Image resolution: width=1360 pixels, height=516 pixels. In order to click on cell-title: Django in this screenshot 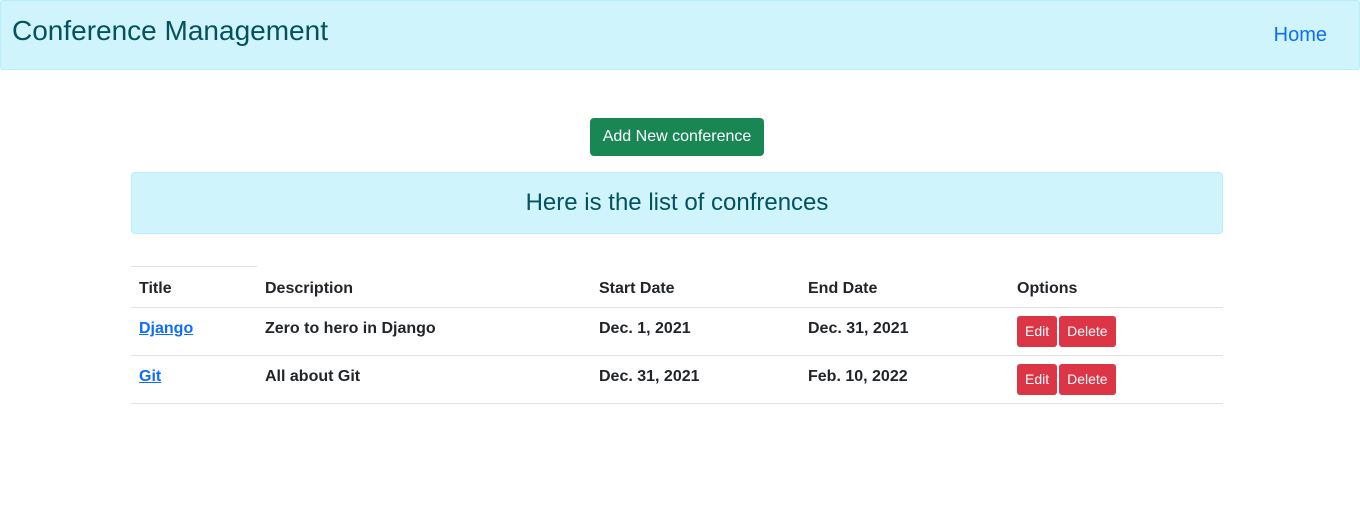, I will do `click(194, 331)`.